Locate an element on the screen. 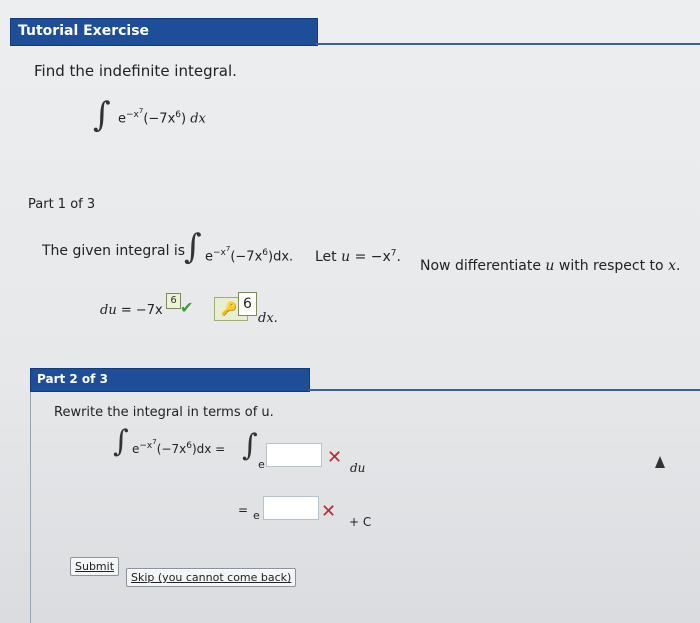 This screenshot has height=623, width=700. key-icon: 🔑 is located at coordinates (229, 309).